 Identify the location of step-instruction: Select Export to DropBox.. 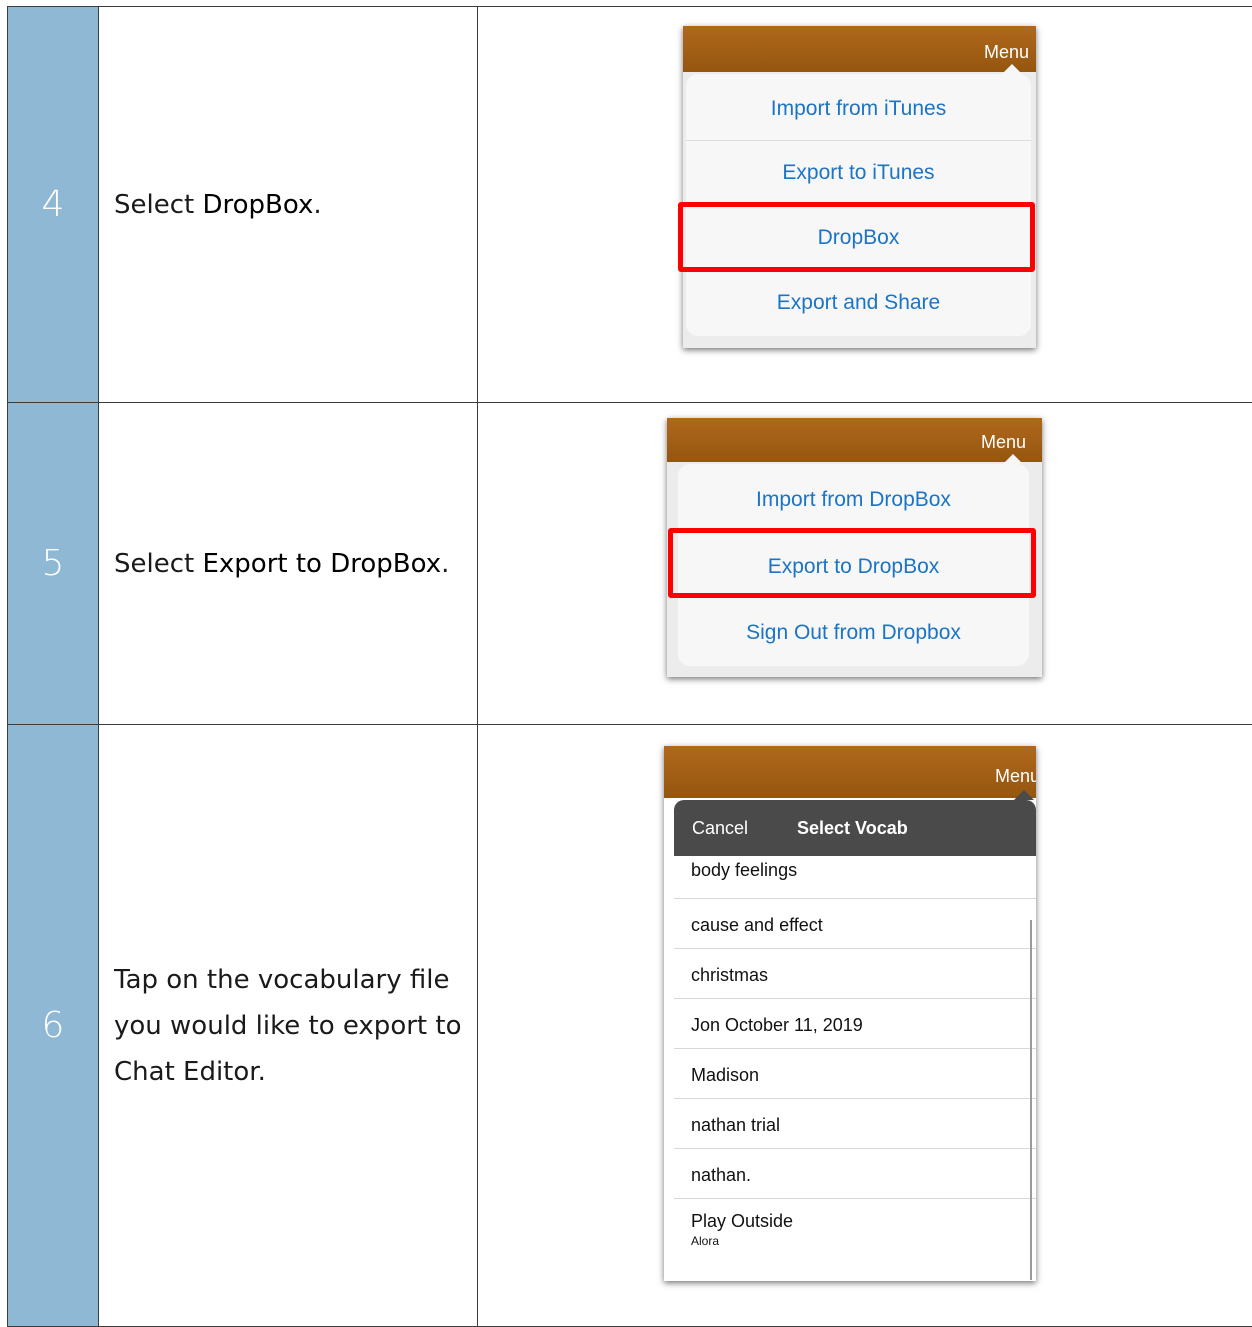
(288, 563).